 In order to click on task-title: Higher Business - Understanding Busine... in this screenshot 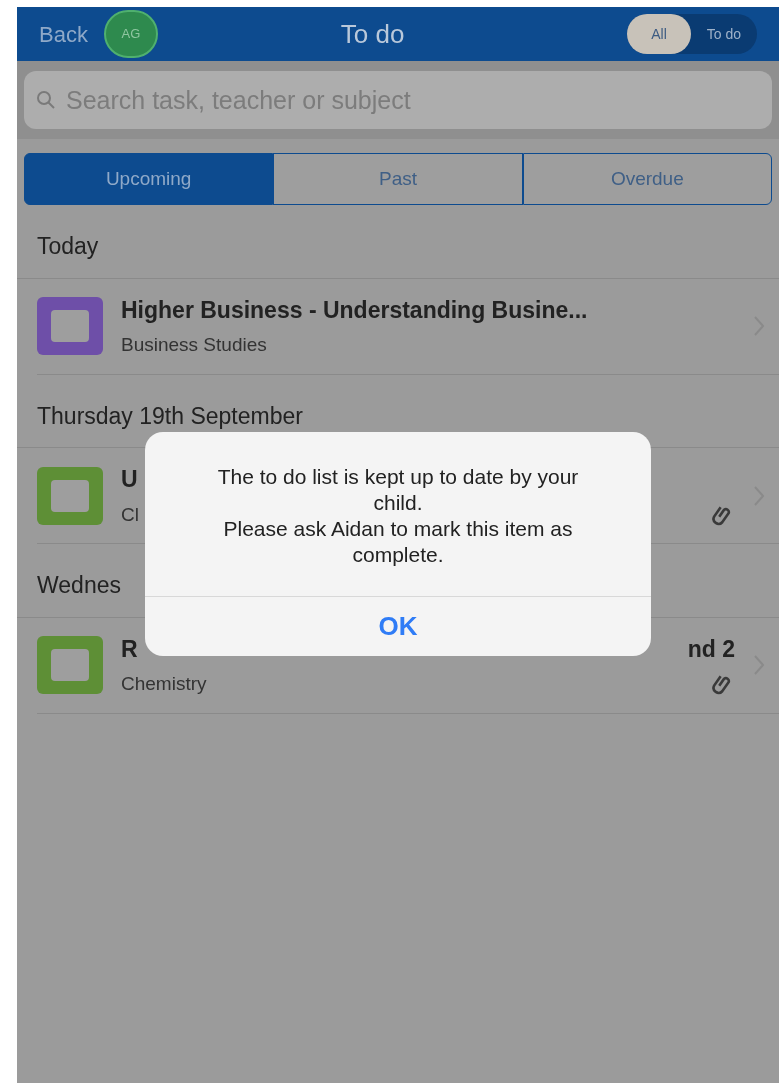, I will do `click(354, 310)`.